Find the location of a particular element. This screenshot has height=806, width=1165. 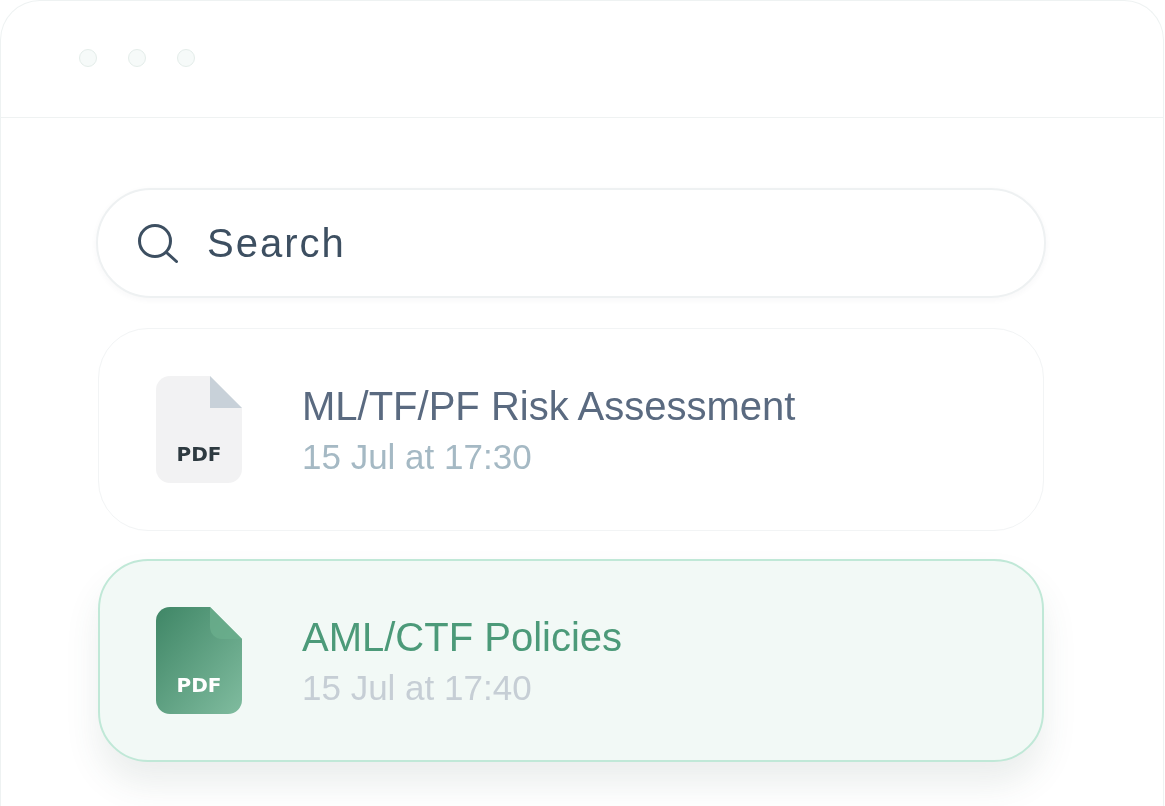

search-input: Search is located at coordinates (605, 243).